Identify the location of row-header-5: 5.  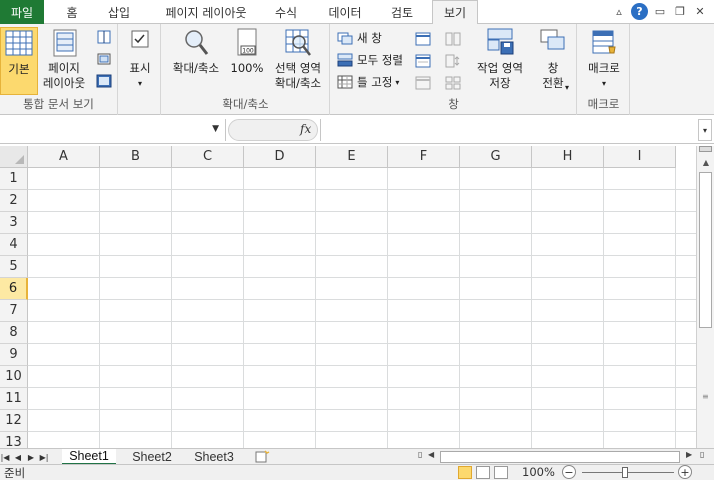
(14, 267).